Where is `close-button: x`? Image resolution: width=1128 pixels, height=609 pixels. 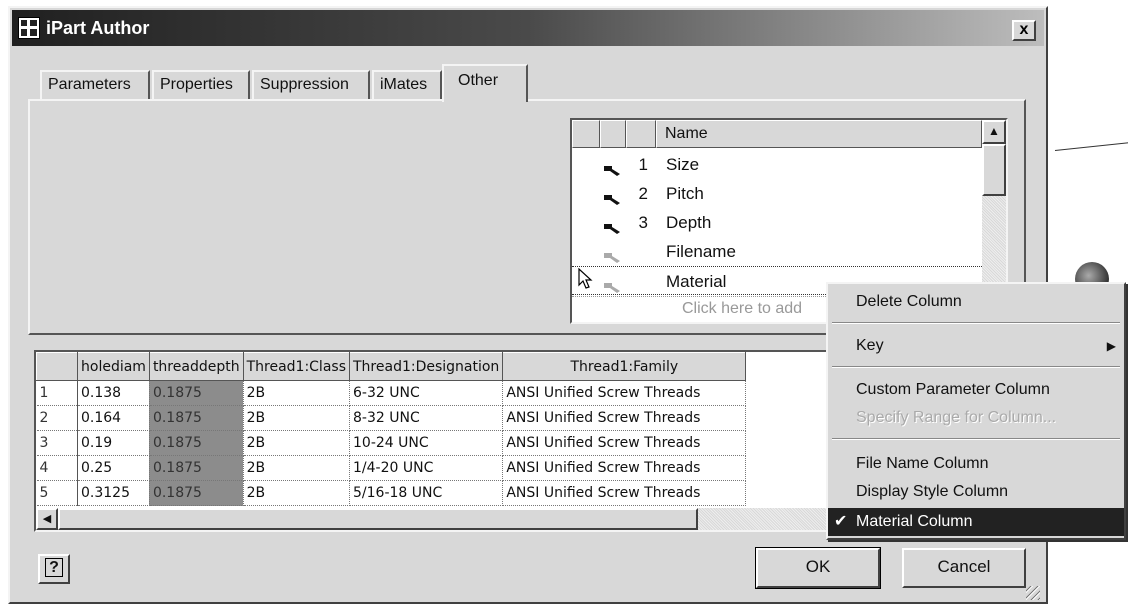 close-button: x is located at coordinates (1024, 30).